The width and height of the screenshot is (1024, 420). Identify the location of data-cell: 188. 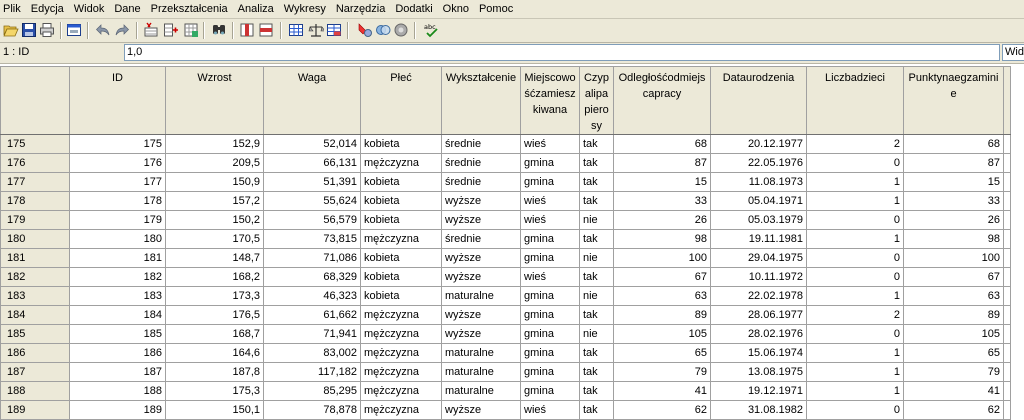
(117, 391).